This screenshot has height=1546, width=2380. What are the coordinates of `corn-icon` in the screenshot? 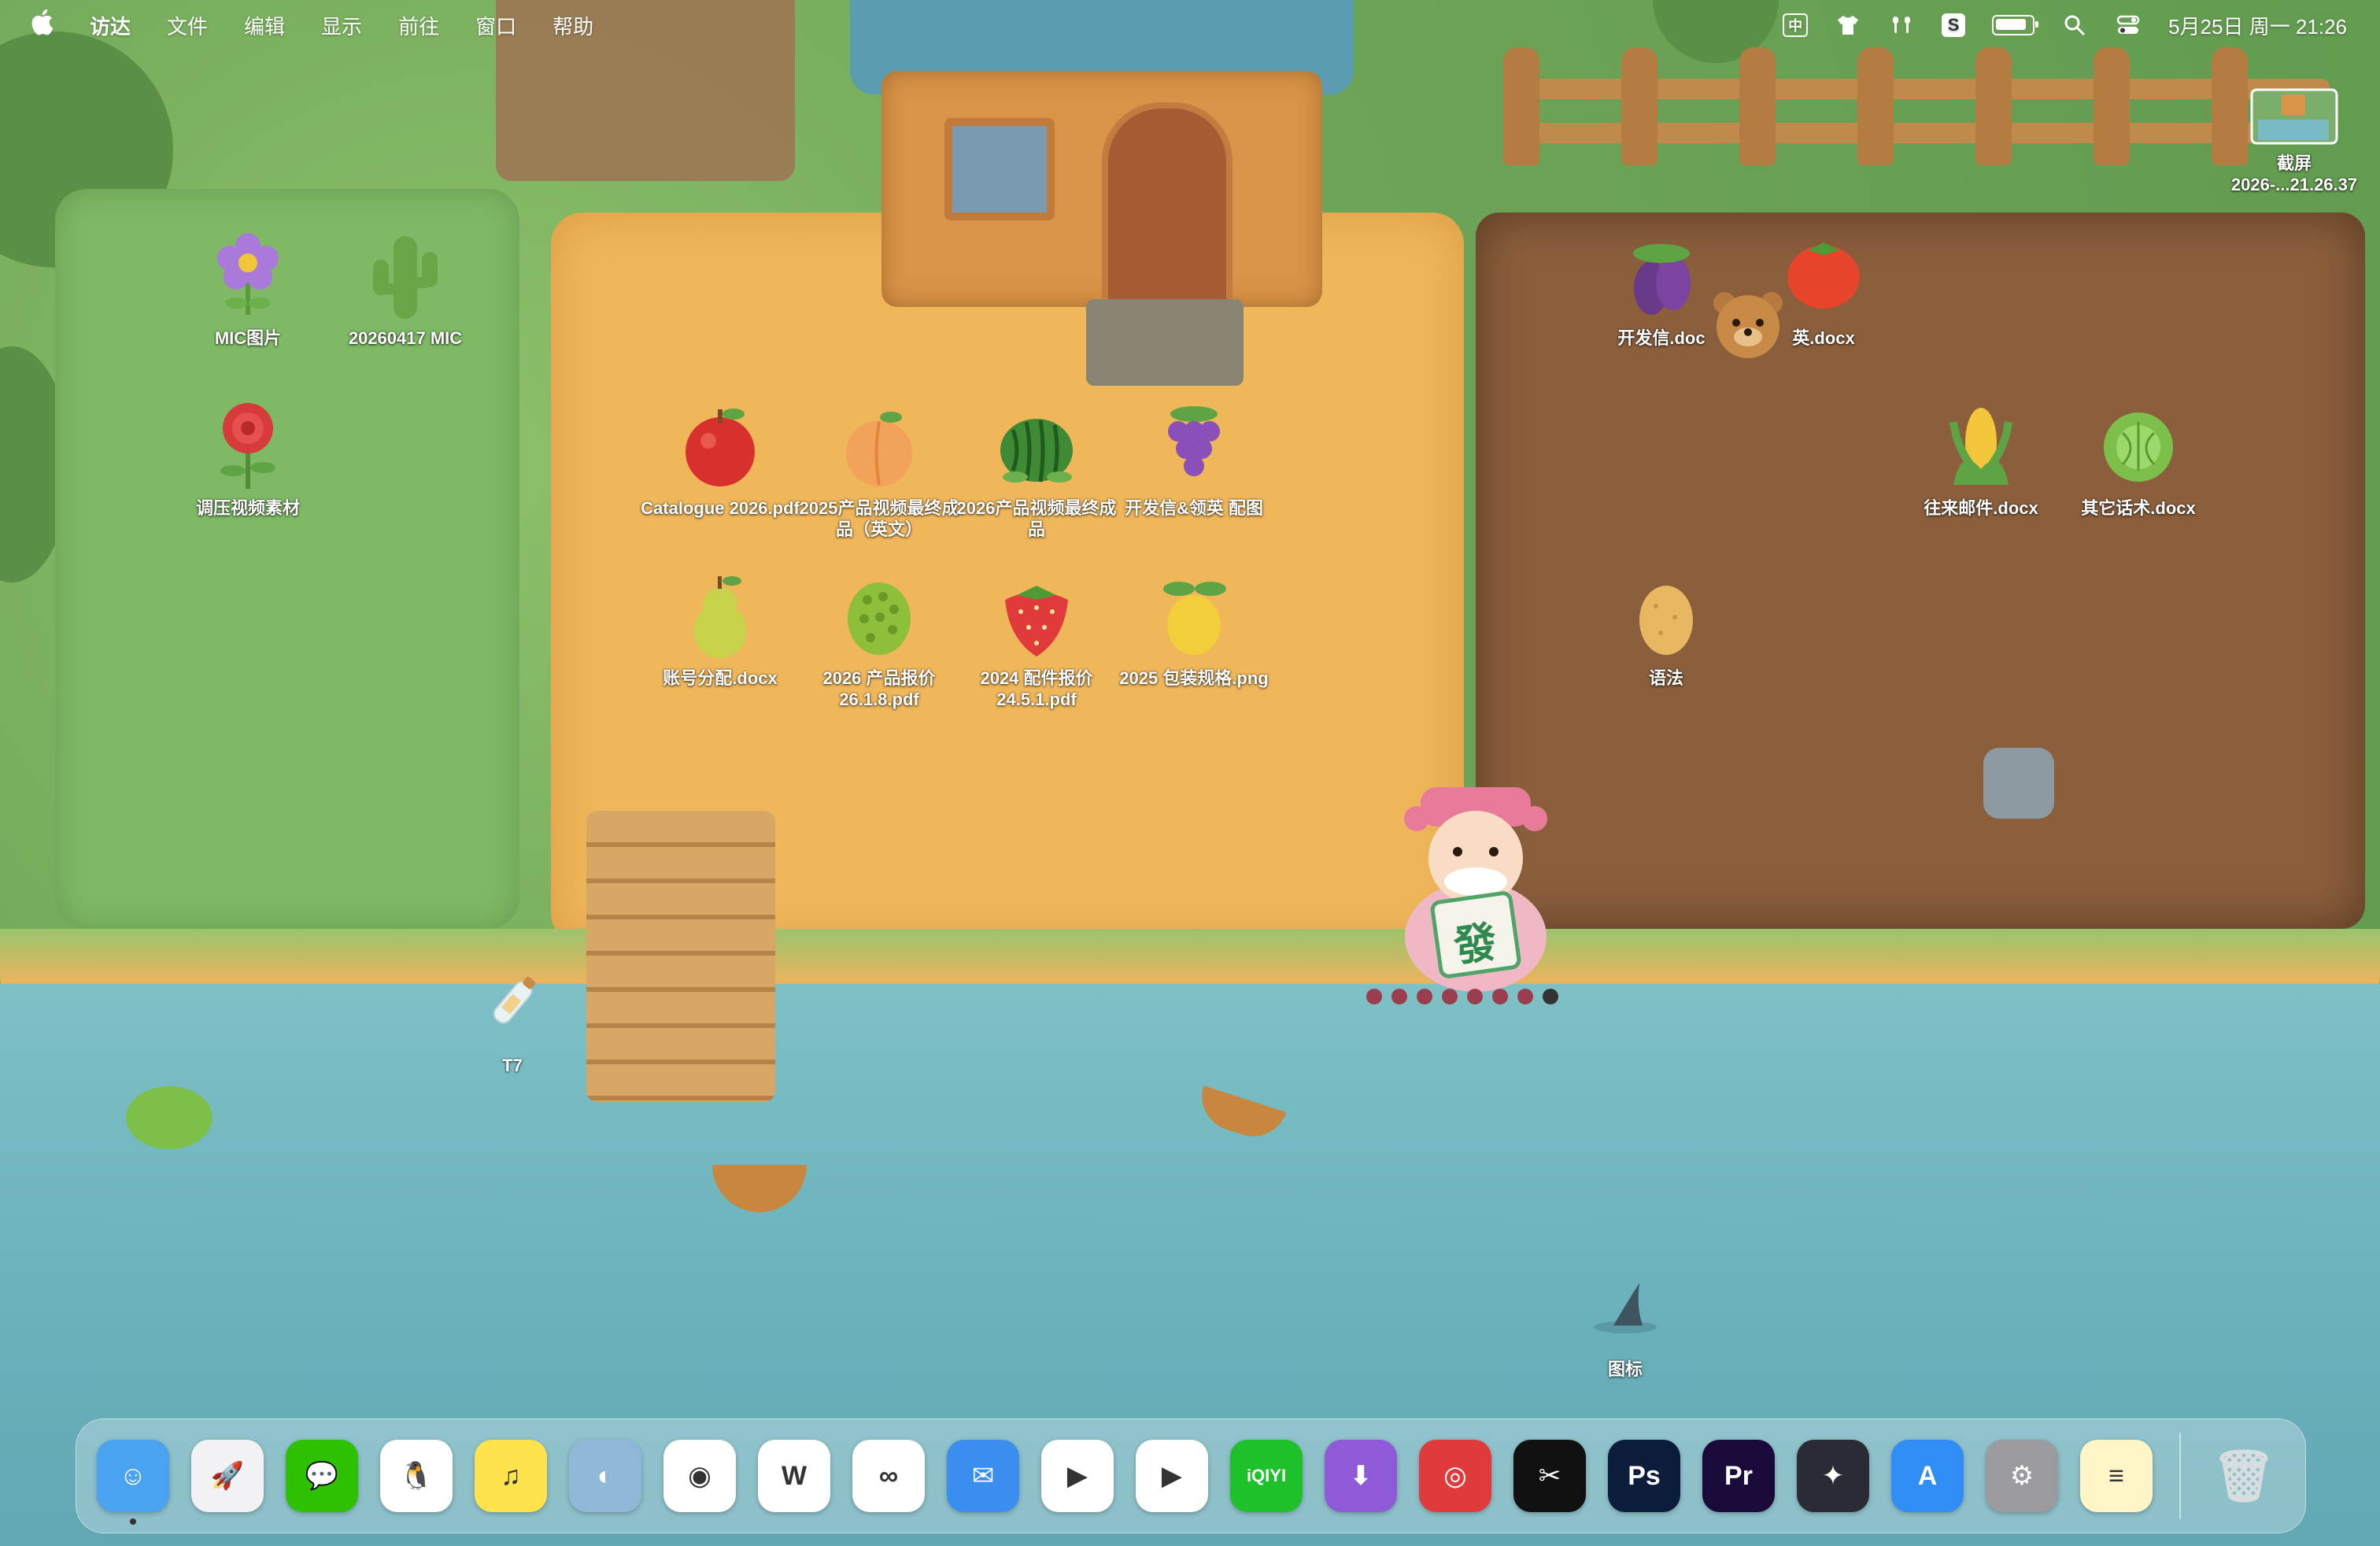 It's located at (1981, 445).